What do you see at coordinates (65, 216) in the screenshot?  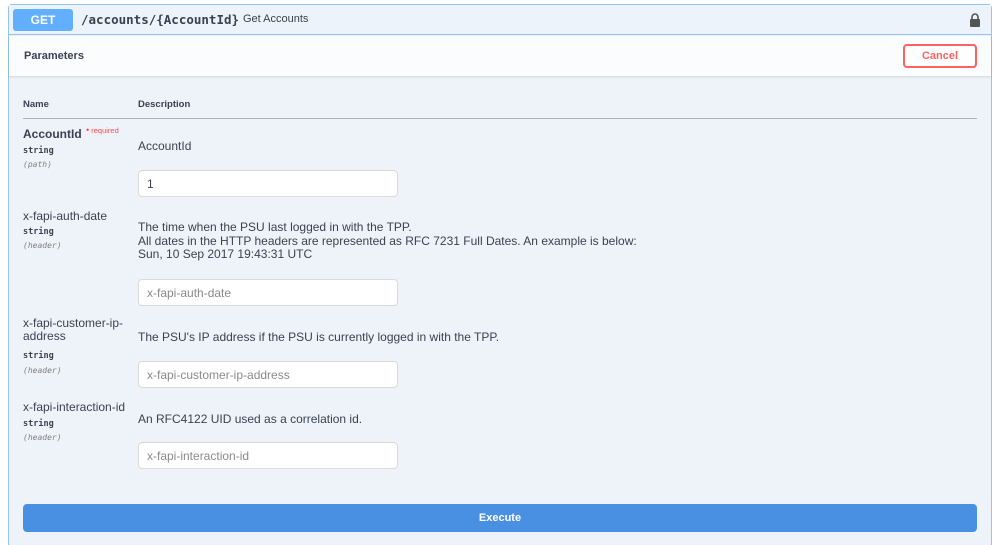 I see `param-name-auth-date: x-fapi-auth-date` at bounding box center [65, 216].